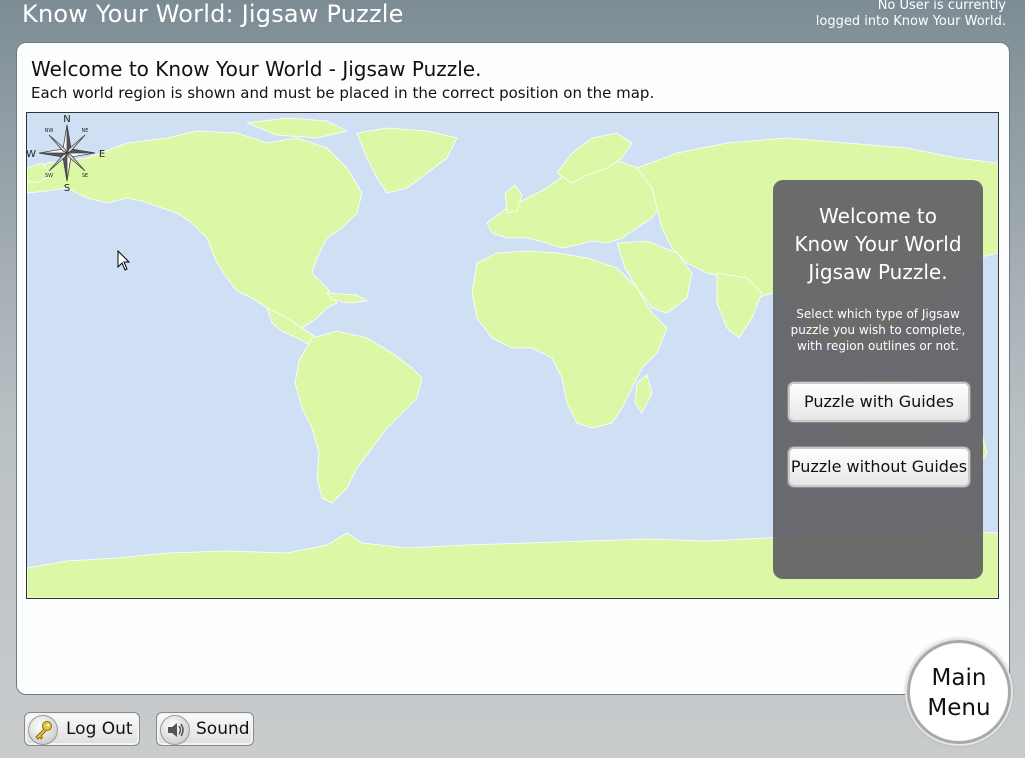 This screenshot has width=1025, height=758. Describe the element at coordinates (959, 708) in the screenshot. I see `main-menu-label-line2: Menu` at that location.